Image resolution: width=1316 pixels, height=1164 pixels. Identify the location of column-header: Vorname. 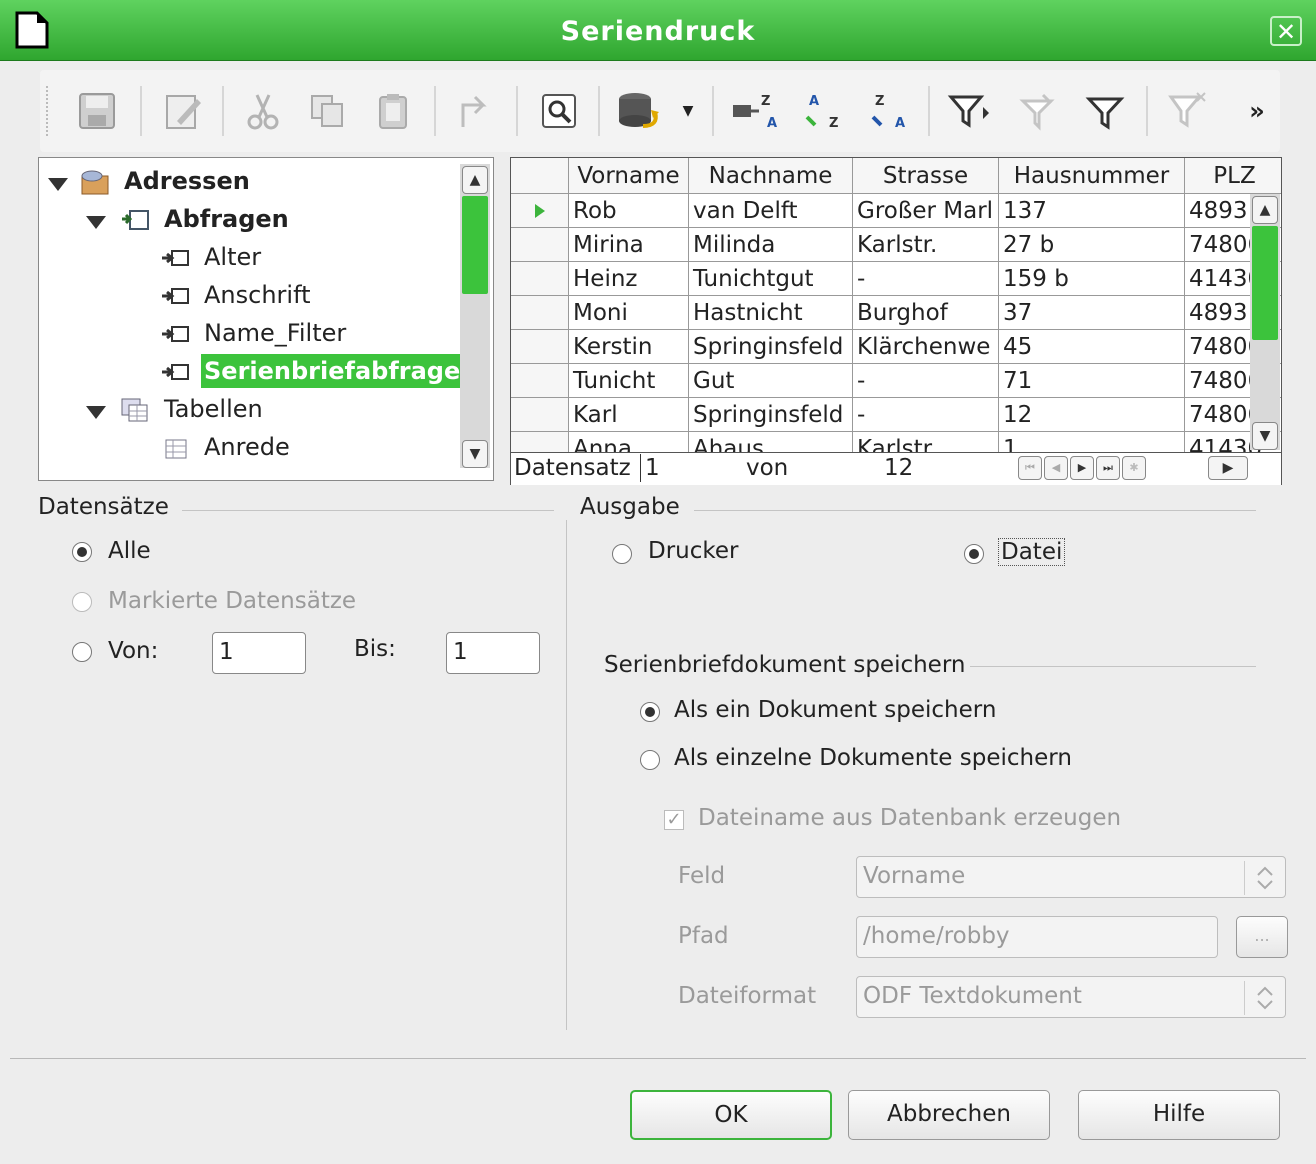
(629, 176).